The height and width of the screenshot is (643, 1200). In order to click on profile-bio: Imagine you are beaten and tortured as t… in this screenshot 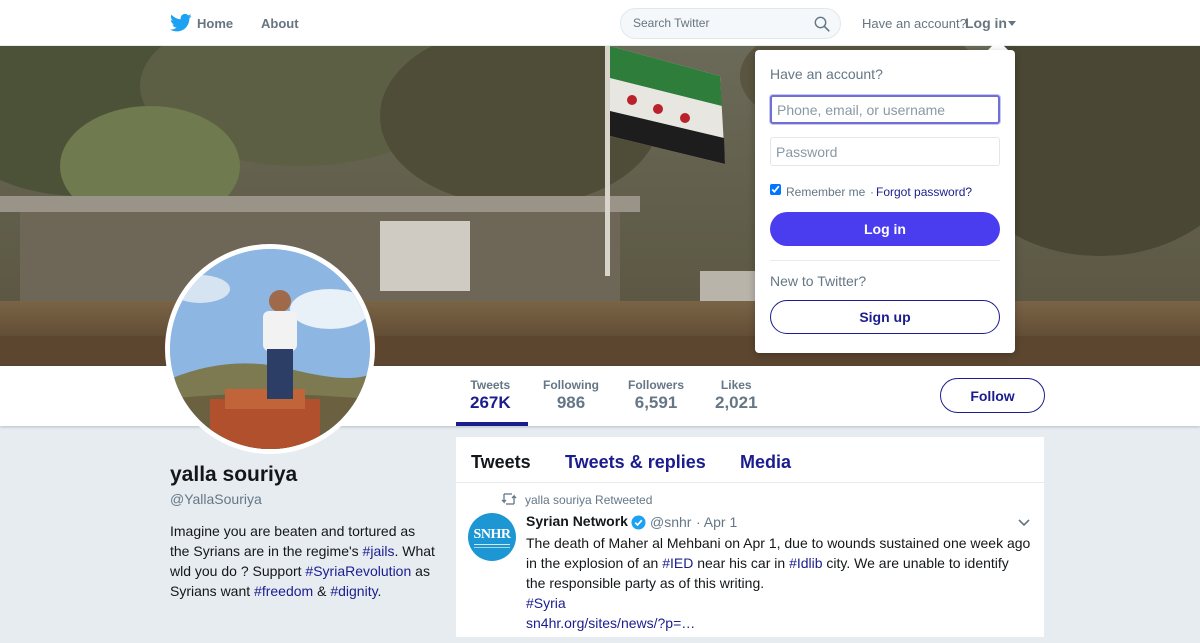, I will do `click(302, 561)`.